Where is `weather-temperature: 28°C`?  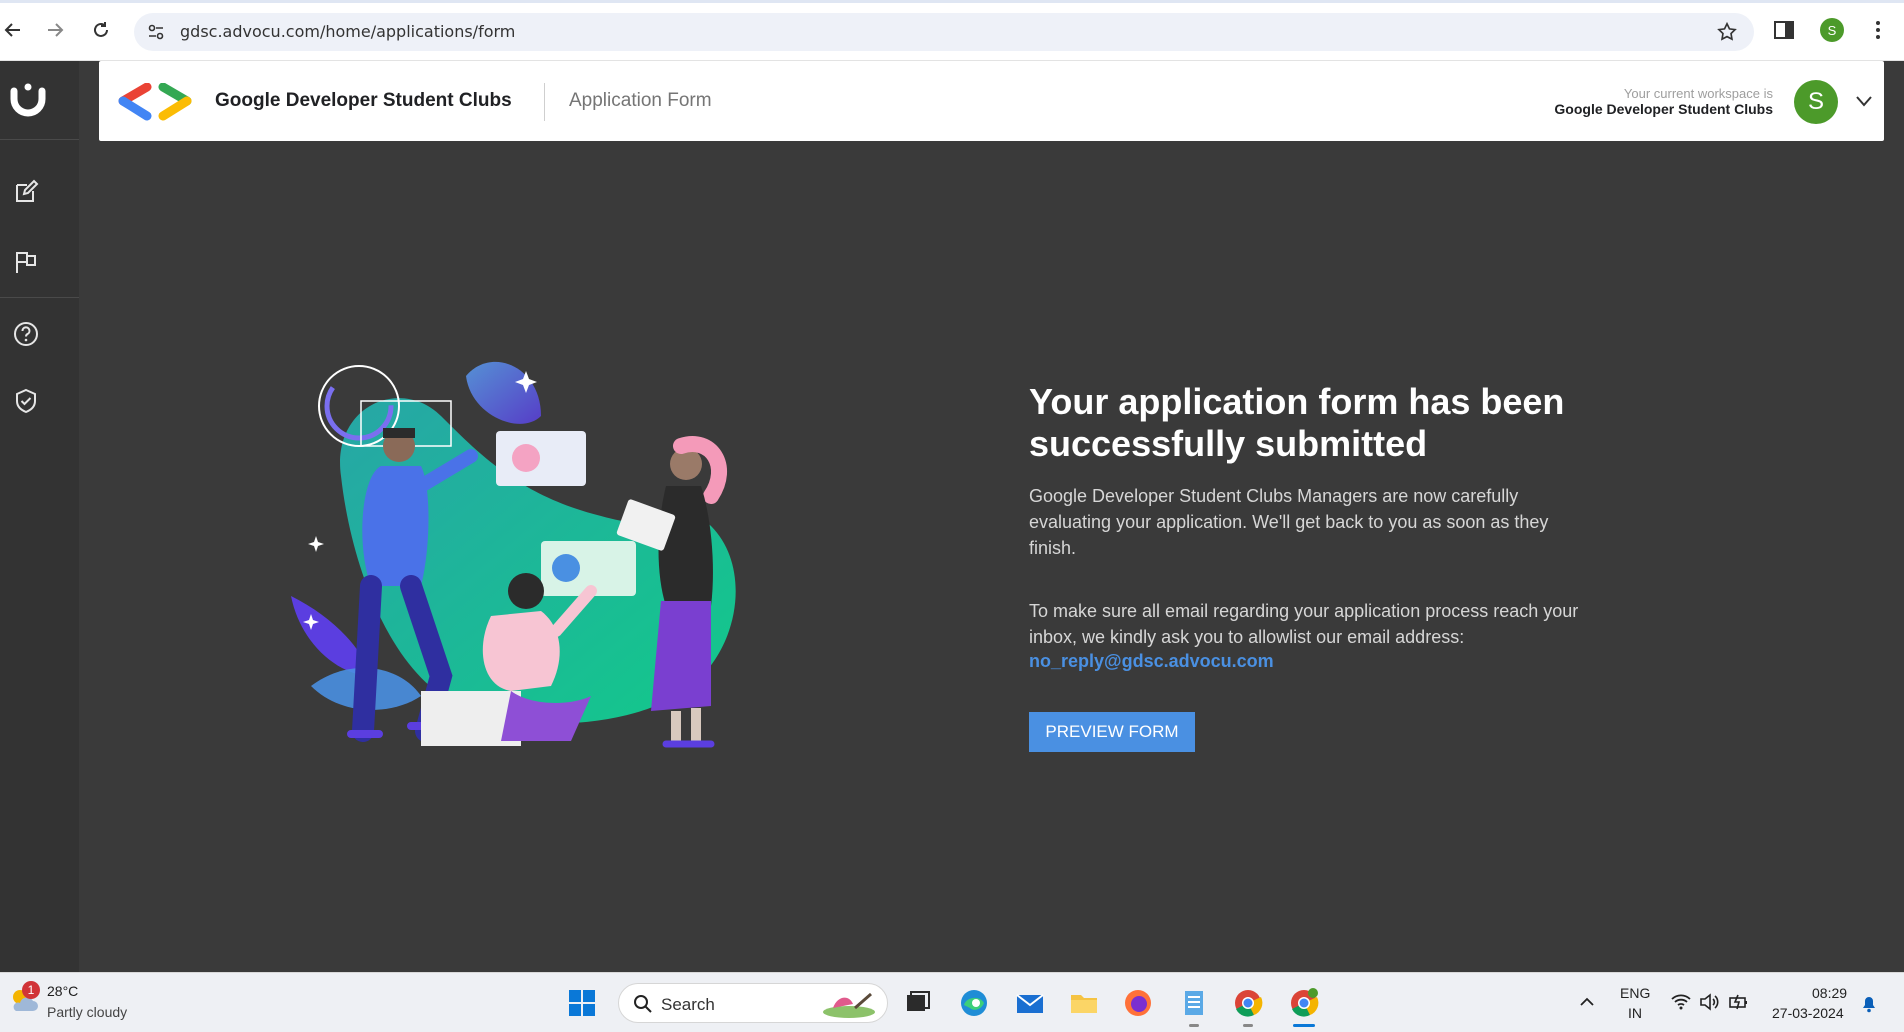
weather-temperature: 28°C is located at coordinates (62, 991).